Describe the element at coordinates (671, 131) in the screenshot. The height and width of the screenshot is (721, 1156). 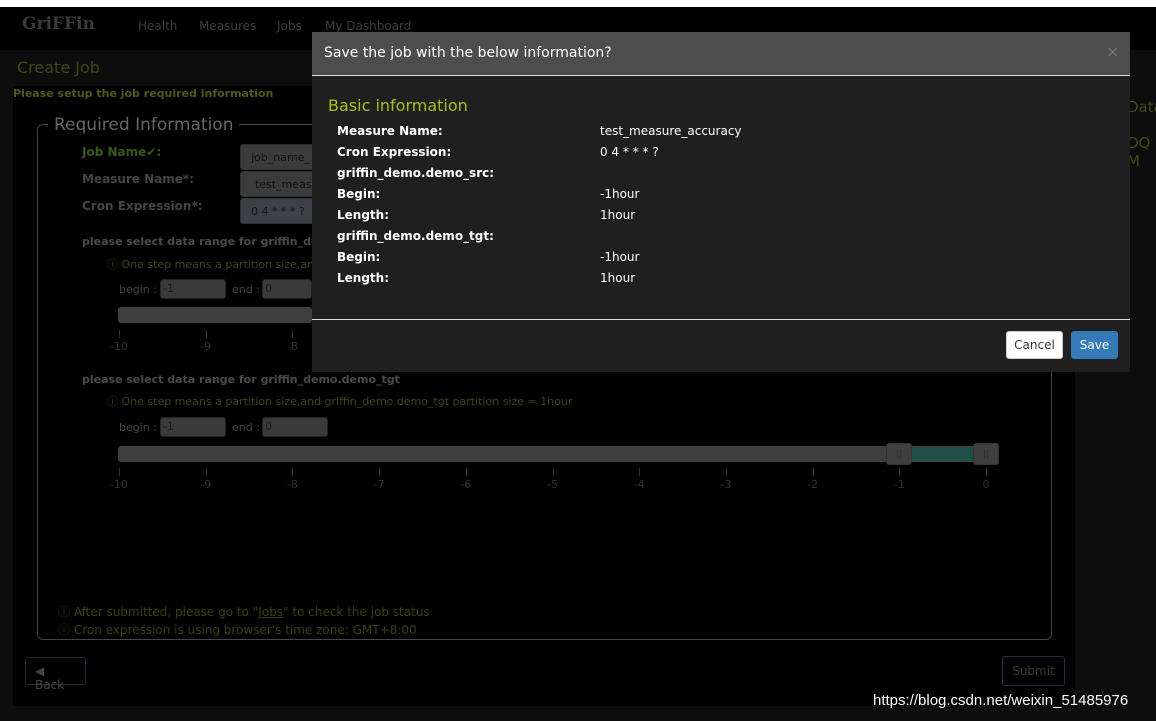
I see `info-value: test_measure_accuracy` at that location.